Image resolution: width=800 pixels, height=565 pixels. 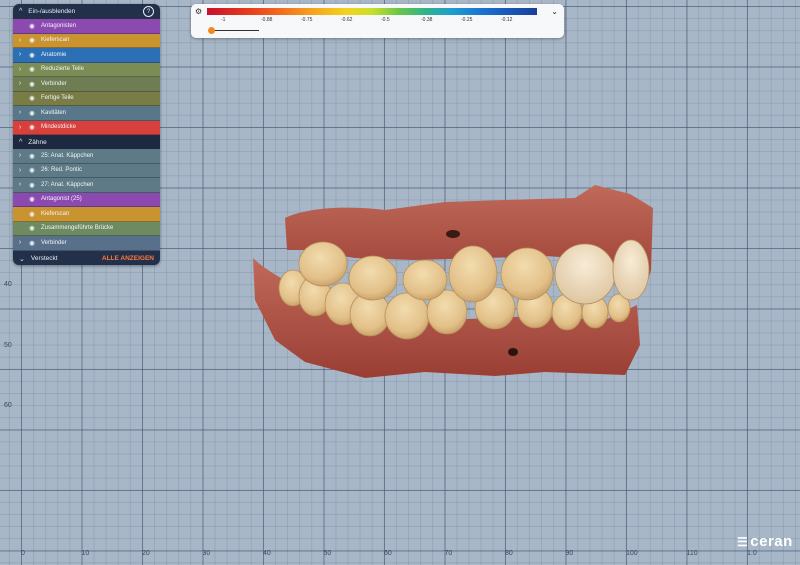 I want to click on layer-label: Anatomie, so click(x=54, y=54).